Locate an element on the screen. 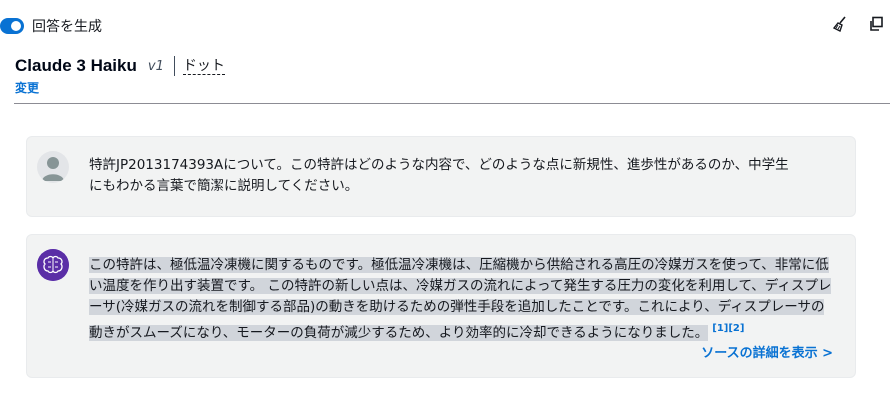 Image resolution: width=894 pixels, height=407 pixels. header-divider is located at coordinates (452, 103).